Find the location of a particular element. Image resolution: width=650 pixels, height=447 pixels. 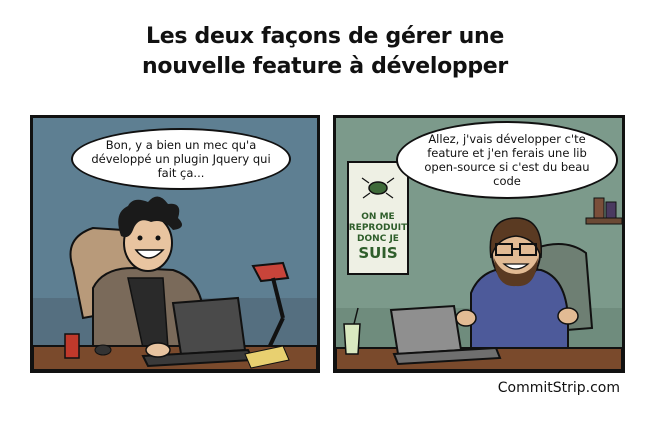

bug-icon is located at coordinates (378, 188).